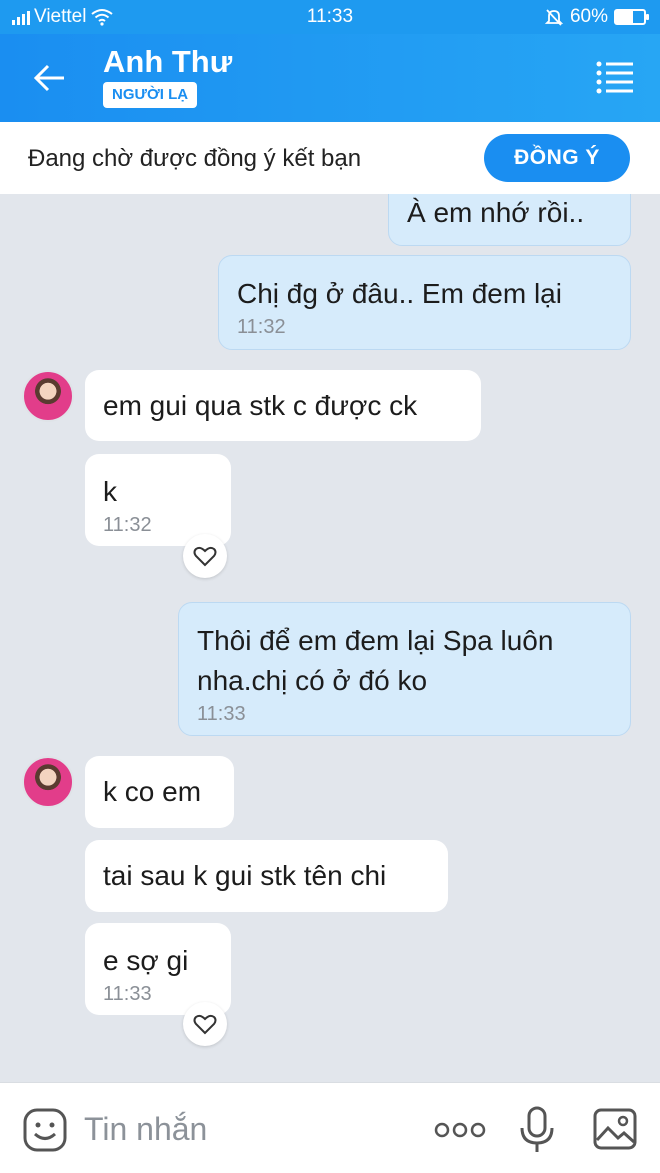 Image resolution: width=660 pixels, height=1173 pixels. What do you see at coordinates (146, 960) in the screenshot?
I see `message-text: e sợ gi` at bounding box center [146, 960].